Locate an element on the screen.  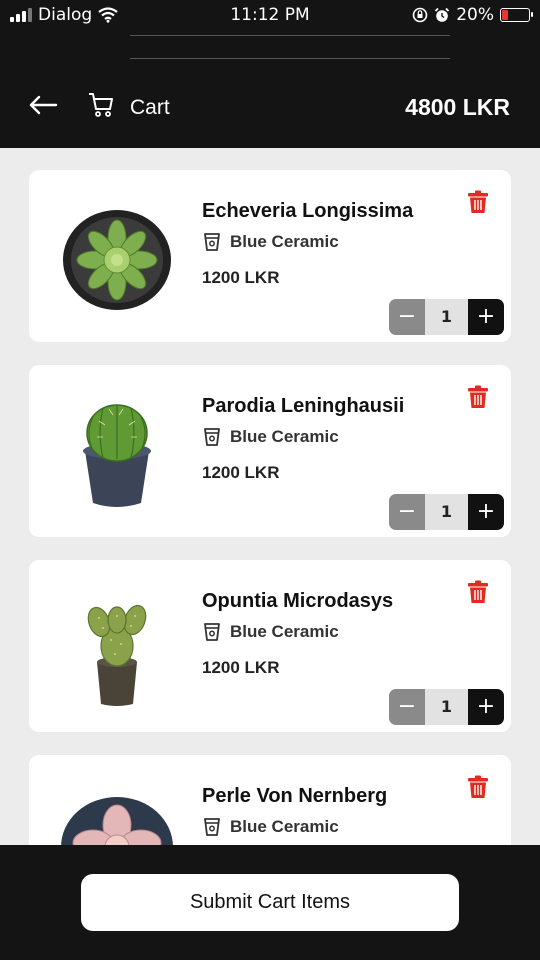
succulent-rosette-image is located at coordinates (117, 260).